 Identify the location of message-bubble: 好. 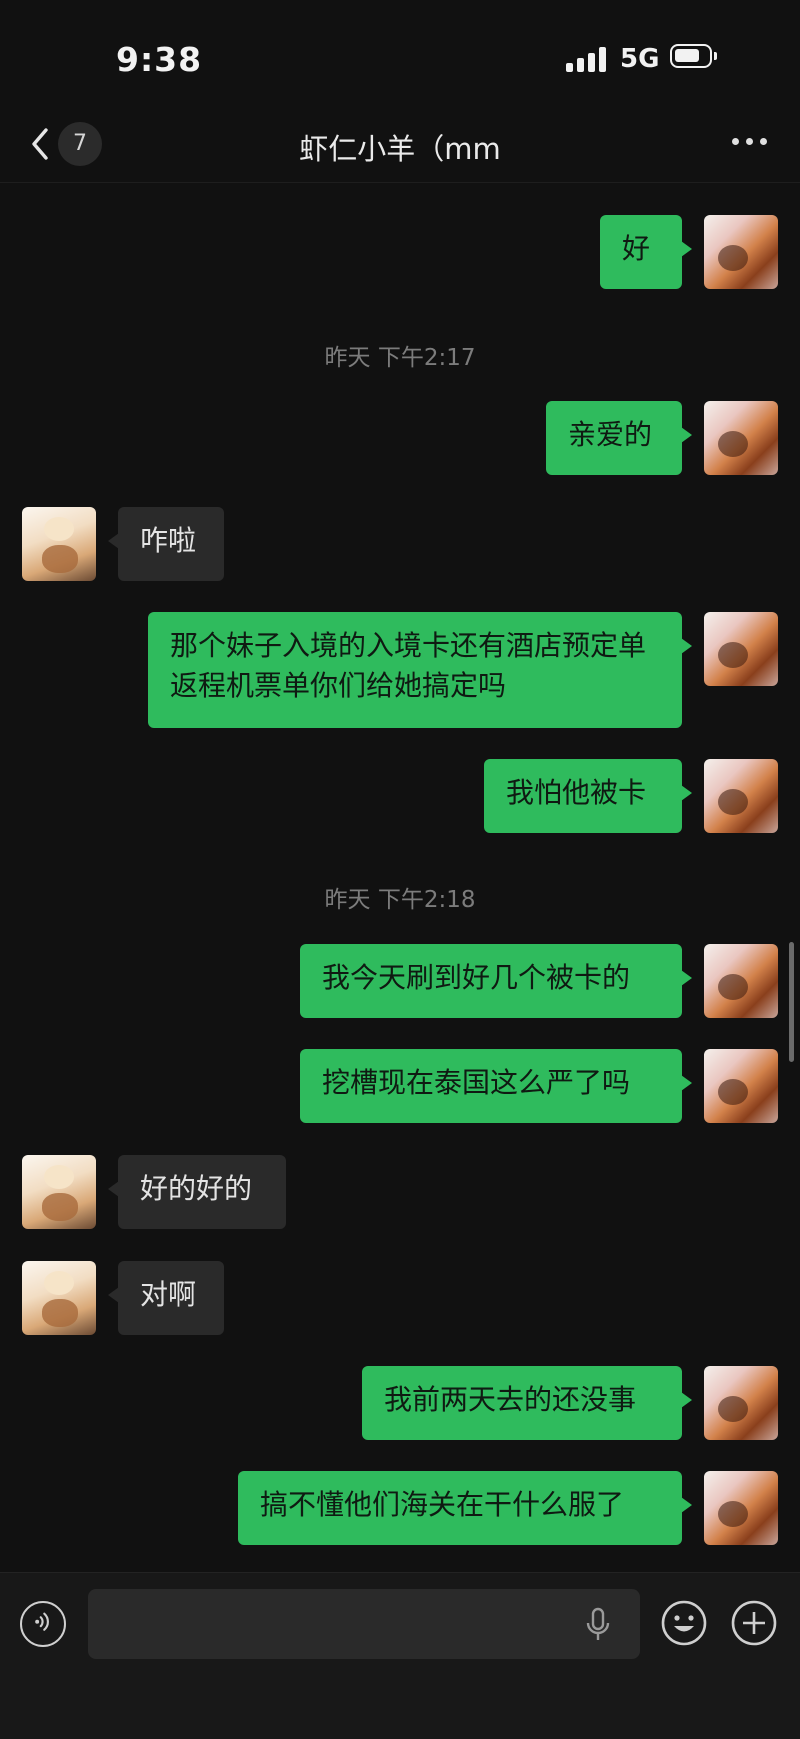
(646, 252).